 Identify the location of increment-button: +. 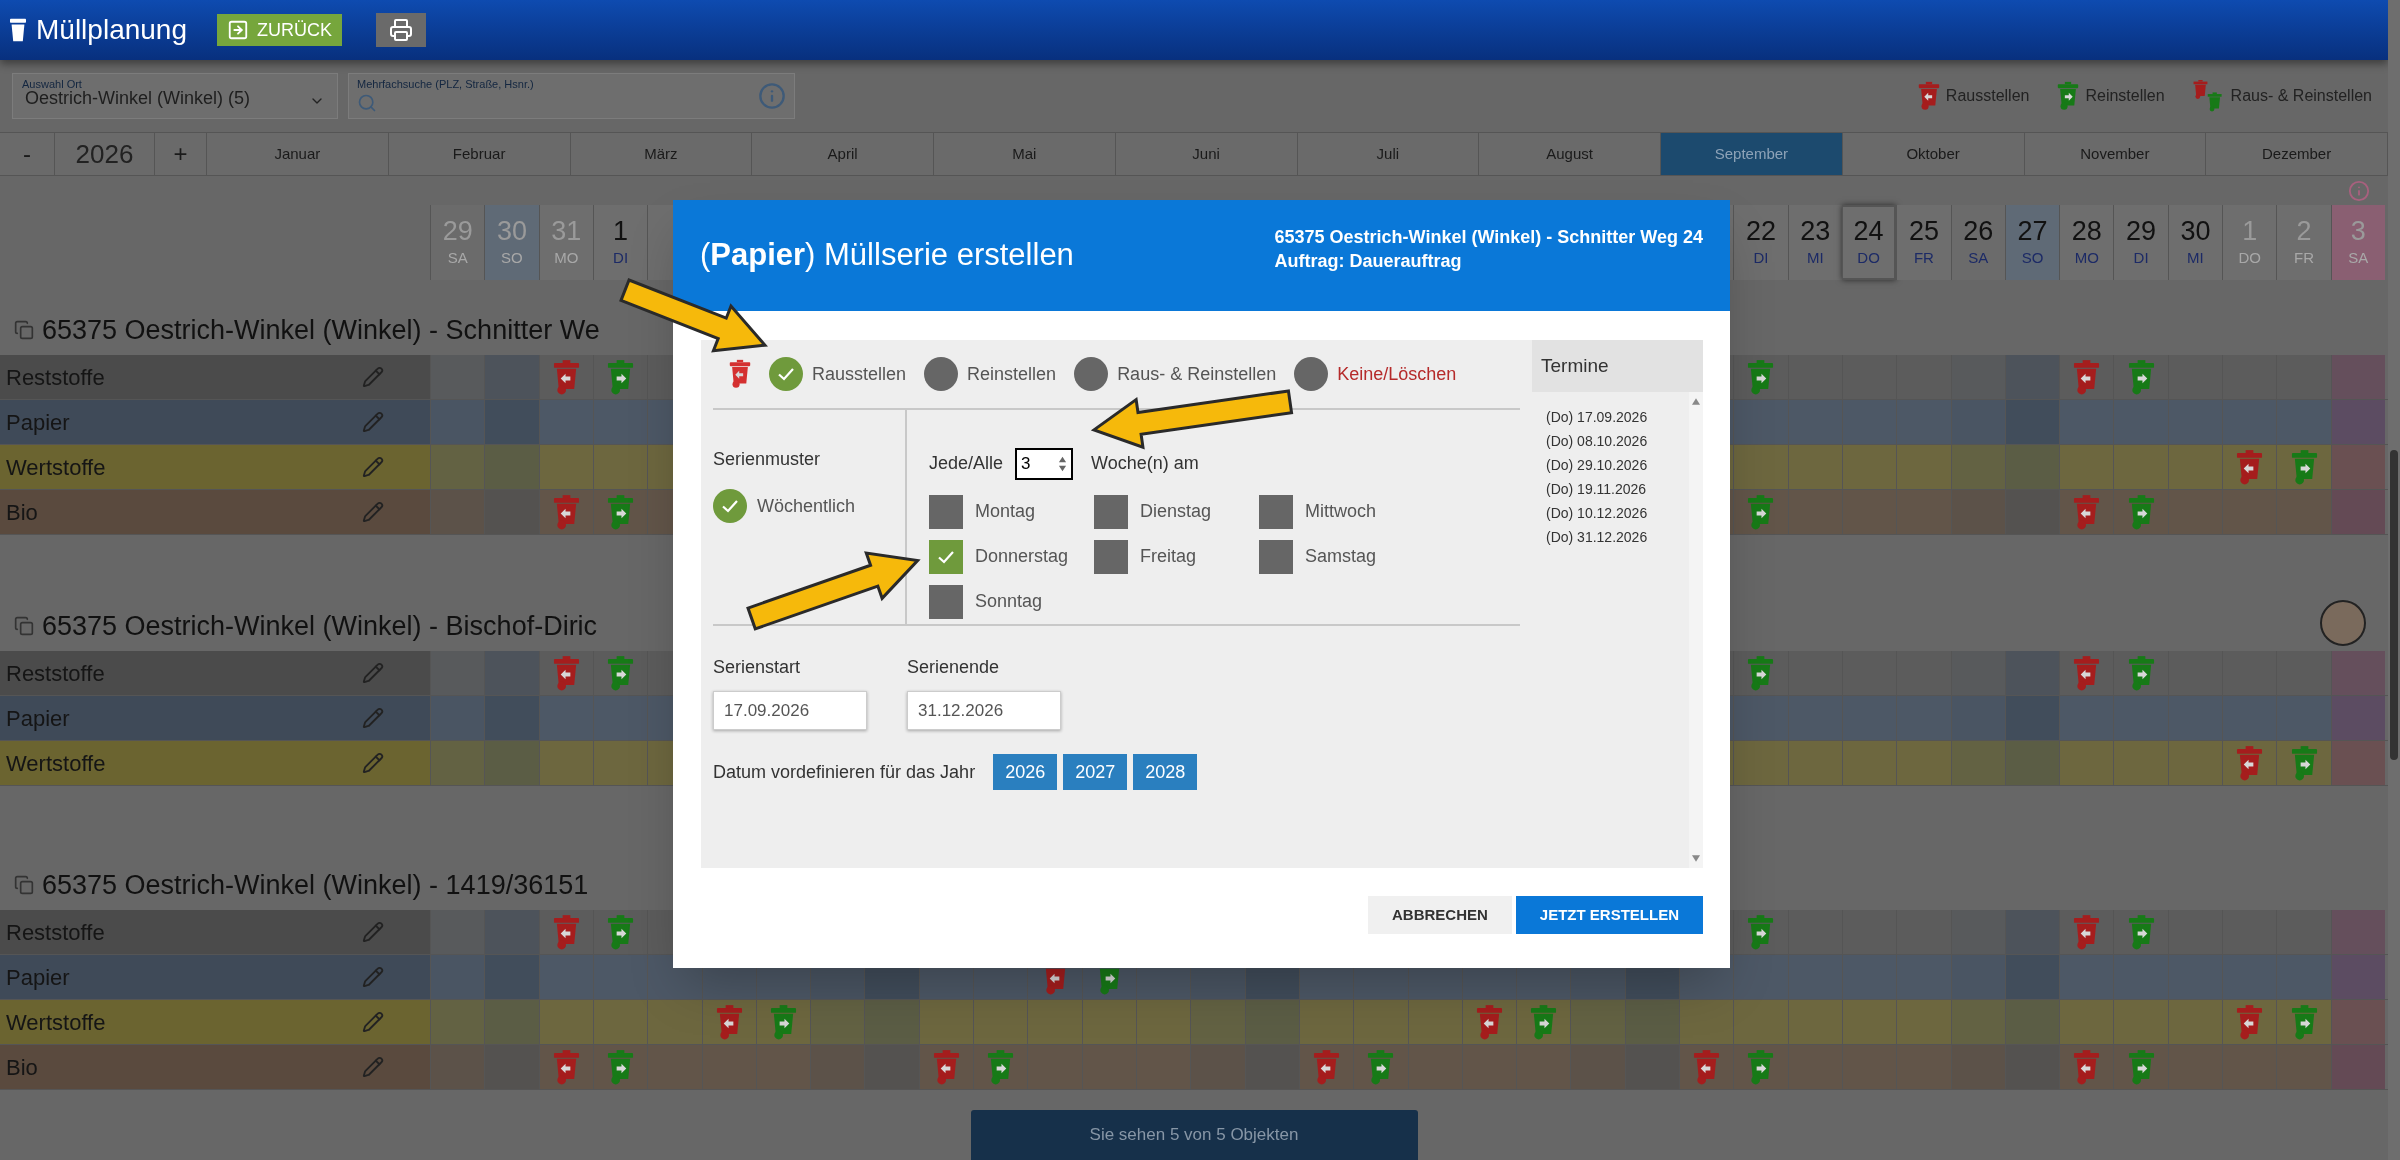
(181, 154).